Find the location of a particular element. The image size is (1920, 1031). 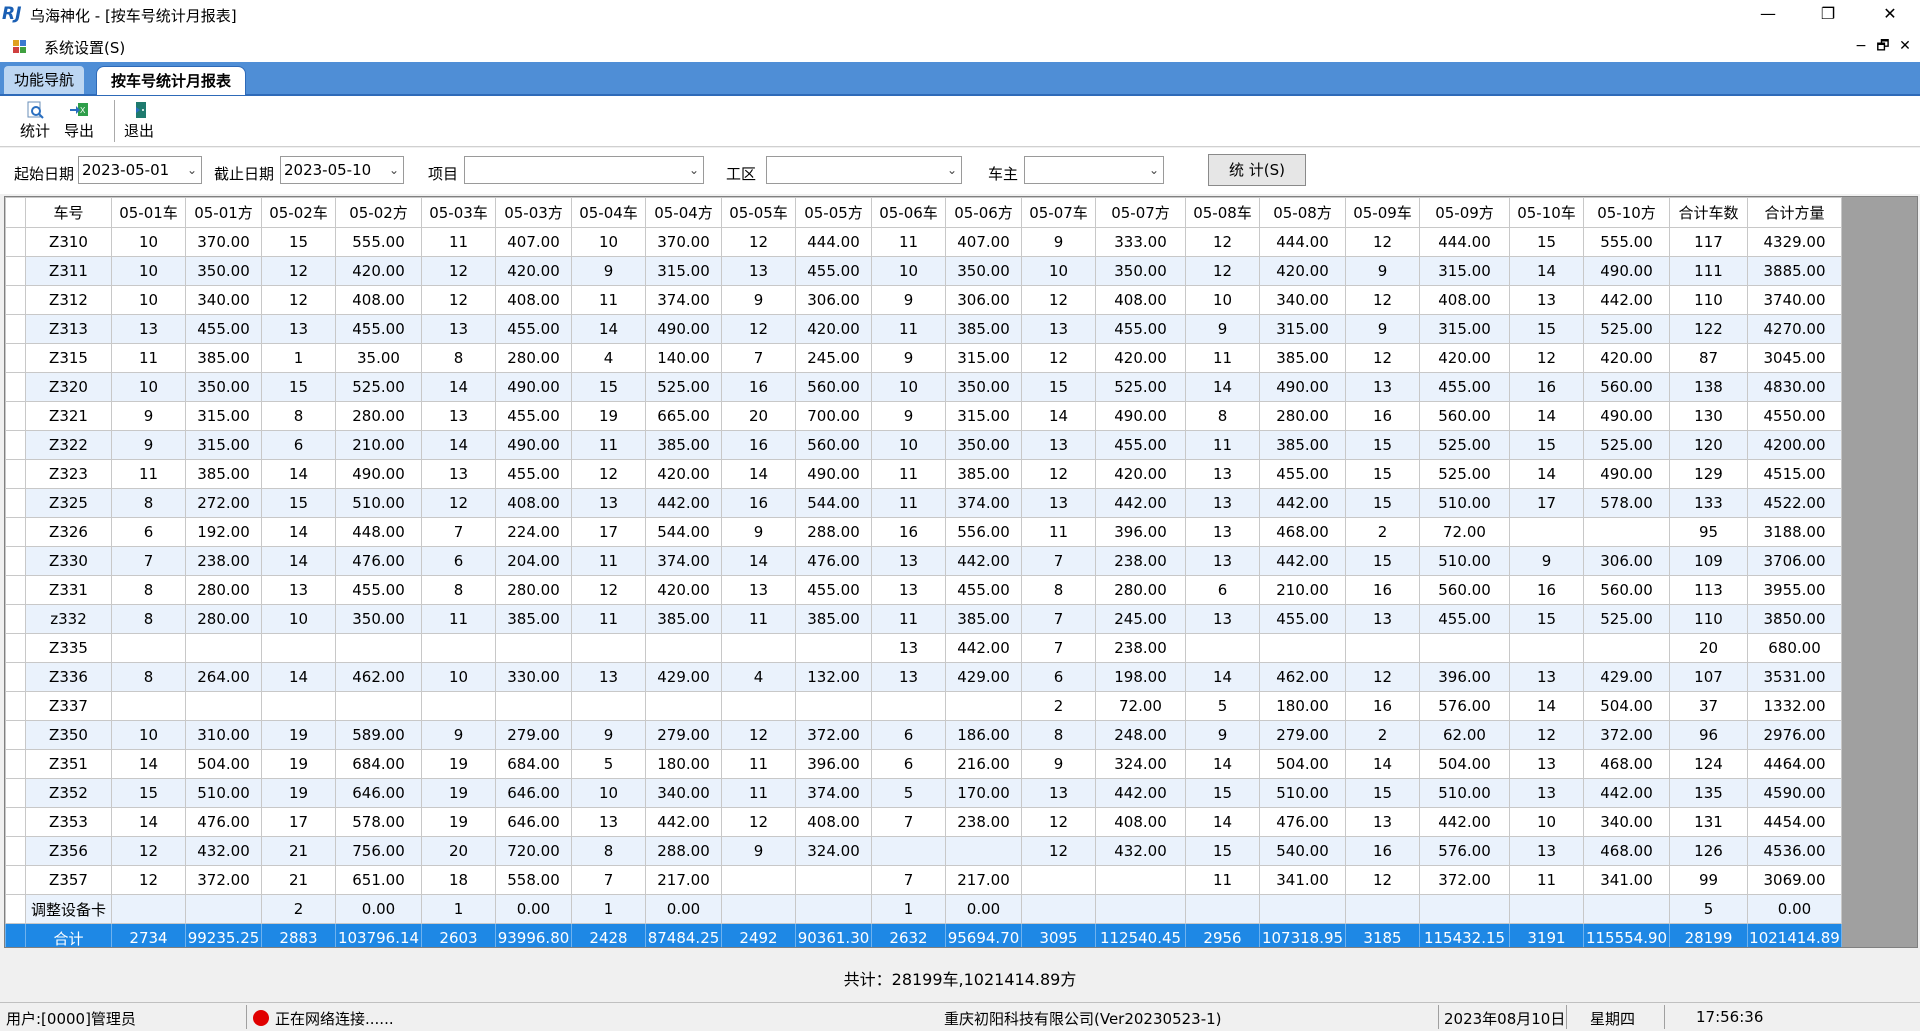

table-cell: Z323 is located at coordinates (68, 474).